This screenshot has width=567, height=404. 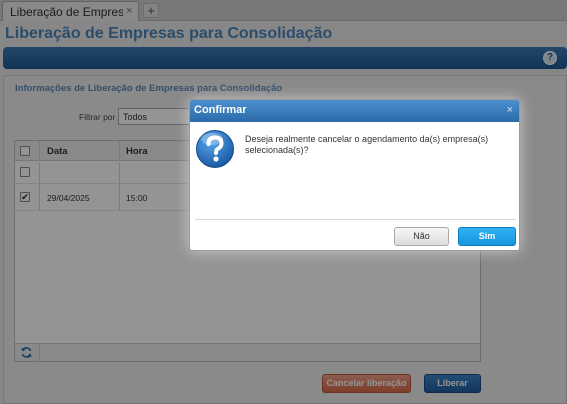 What do you see at coordinates (354, 111) in the screenshot?
I see `dialog-header: Confirmar ×` at bounding box center [354, 111].